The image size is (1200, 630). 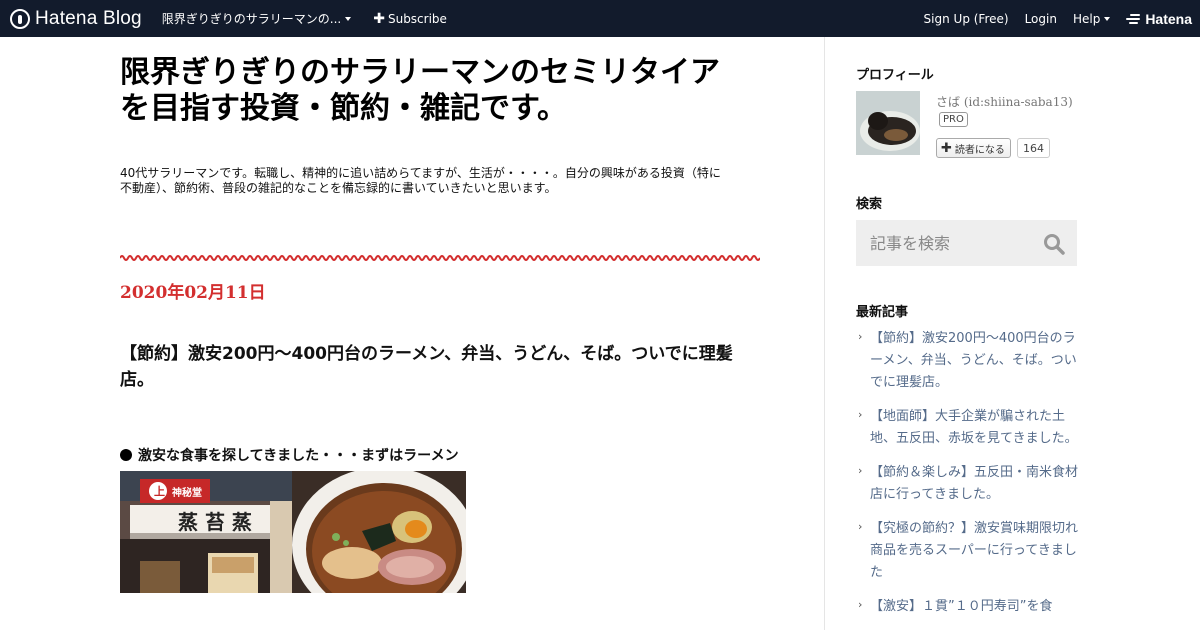 I want to click on header-right-nav: Sign Up (Free) Login Help Hatena, so click(x=1050, y=19).